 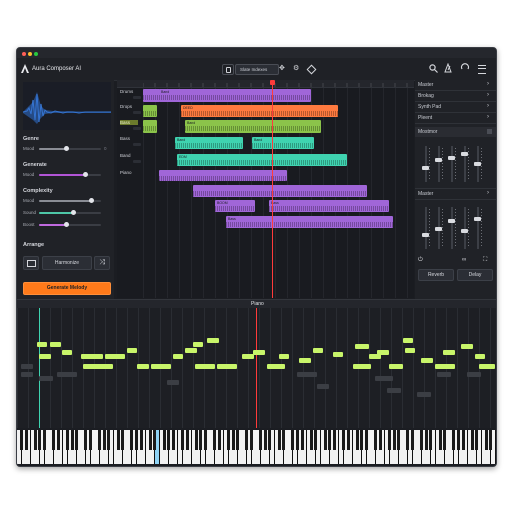 I want to click on power-icon: ⏻, so click(x=420, y=260).